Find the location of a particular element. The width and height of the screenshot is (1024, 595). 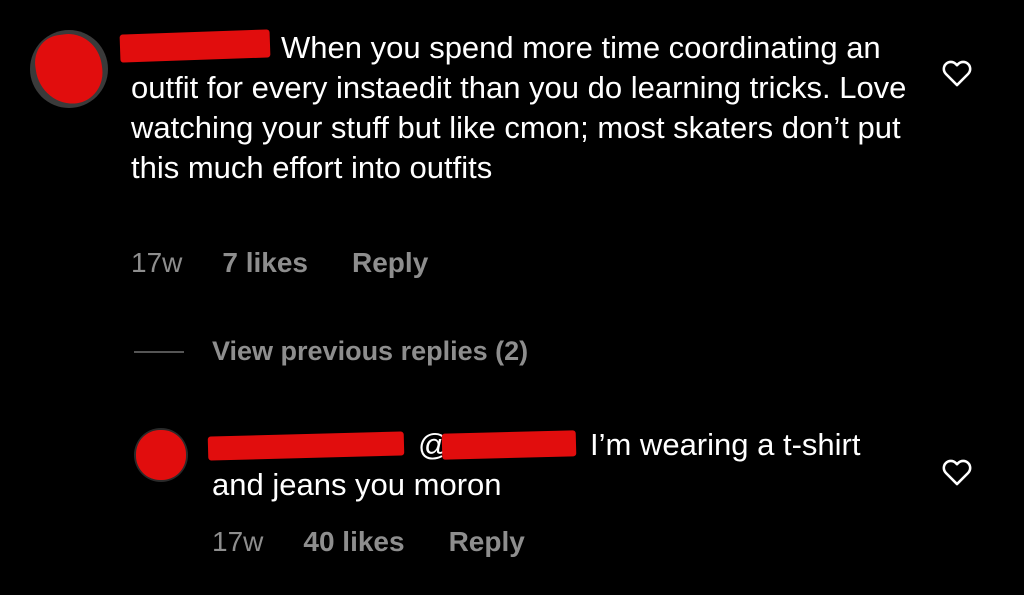

view-previous-replies-label: View previous replies (2) is located at coordinates (370, 351).